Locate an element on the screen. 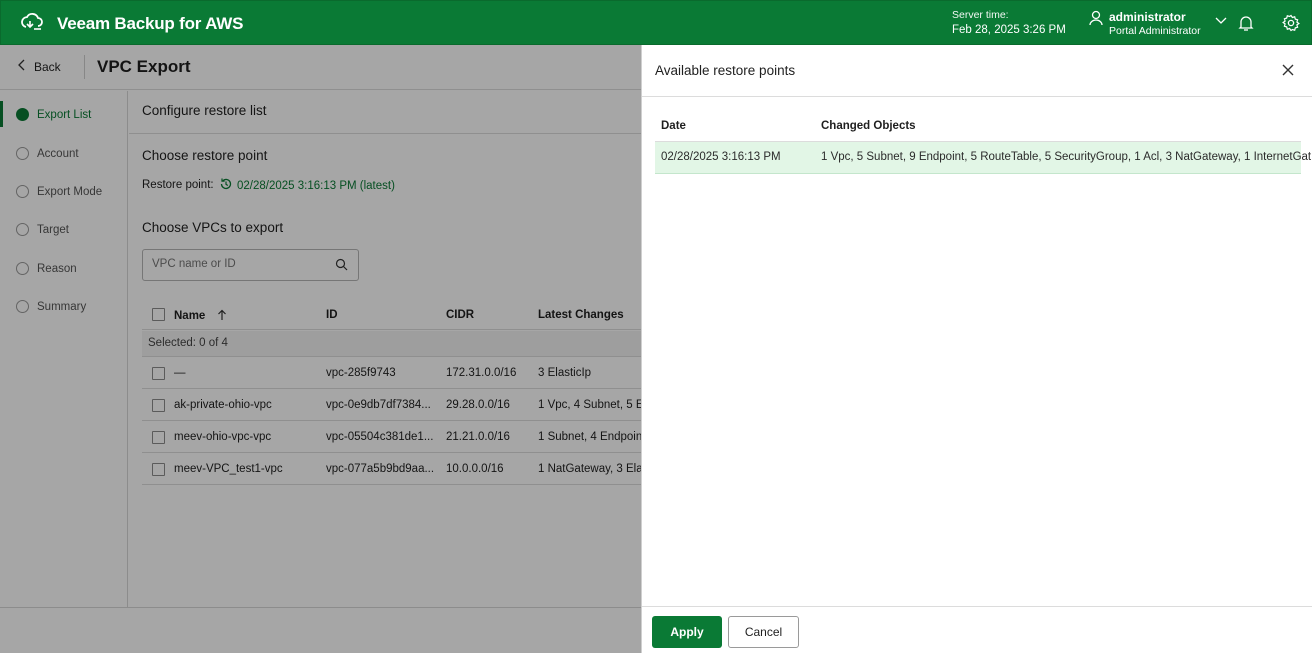 The image size is (1312, 653). server-time-value: Feb 28, 2025 3:26 PM is located at coordinates (1009, 30).